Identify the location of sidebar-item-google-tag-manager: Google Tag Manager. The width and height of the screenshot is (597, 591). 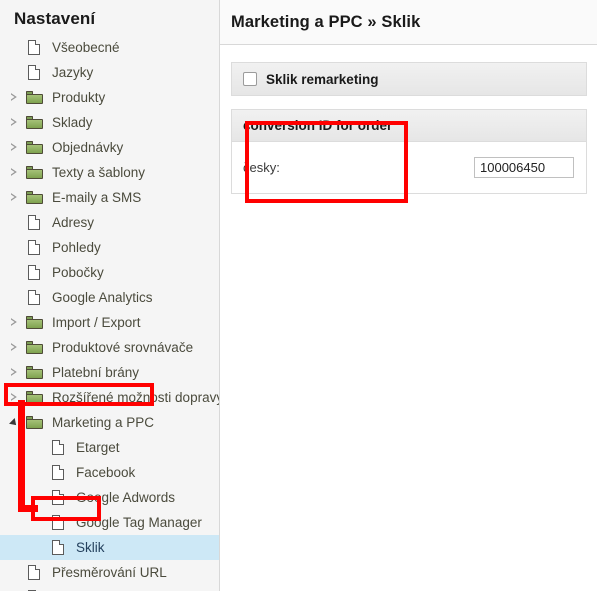
(109, 522).